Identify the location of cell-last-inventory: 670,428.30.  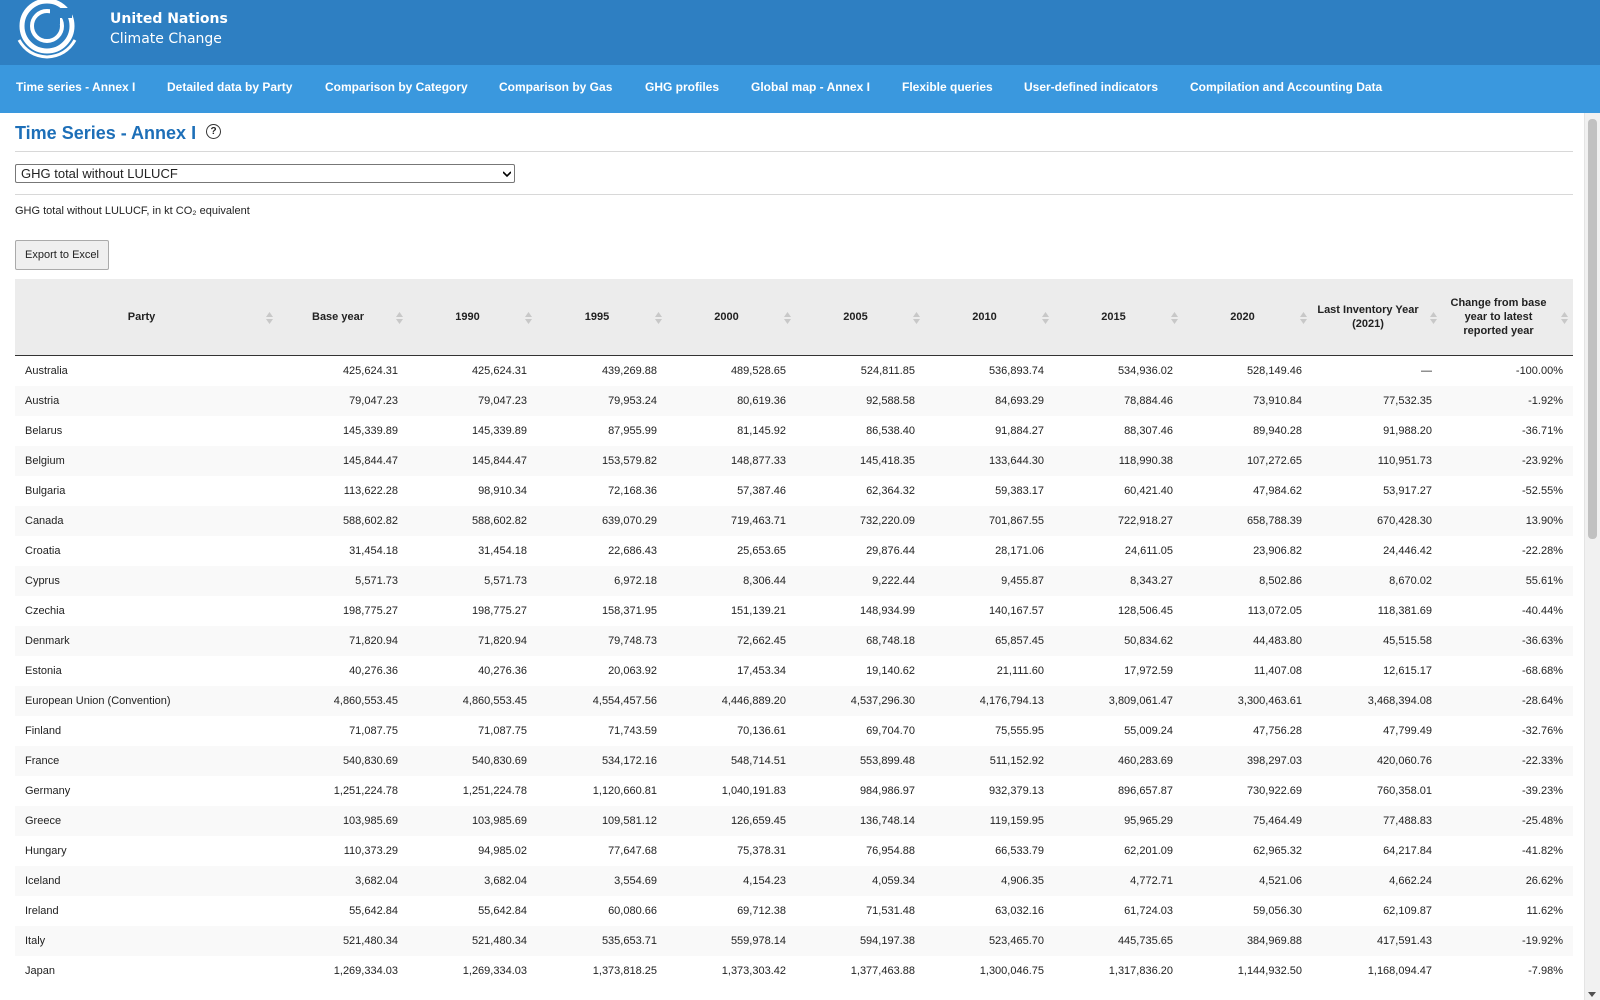
(1404, 521).